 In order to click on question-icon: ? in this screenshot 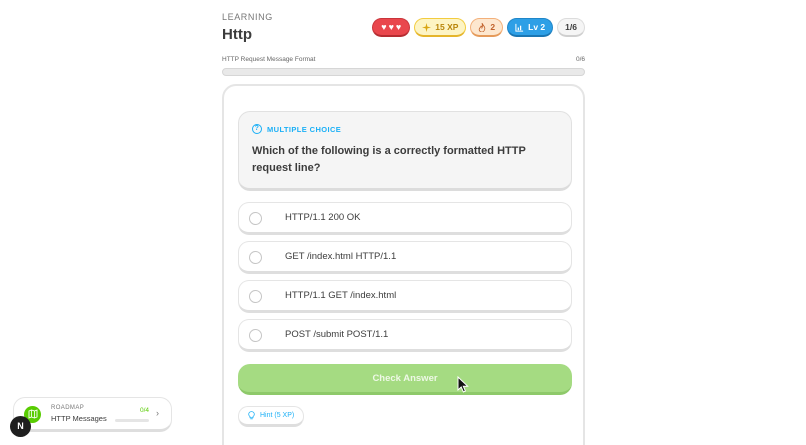, I will do `click(257, 129)`.